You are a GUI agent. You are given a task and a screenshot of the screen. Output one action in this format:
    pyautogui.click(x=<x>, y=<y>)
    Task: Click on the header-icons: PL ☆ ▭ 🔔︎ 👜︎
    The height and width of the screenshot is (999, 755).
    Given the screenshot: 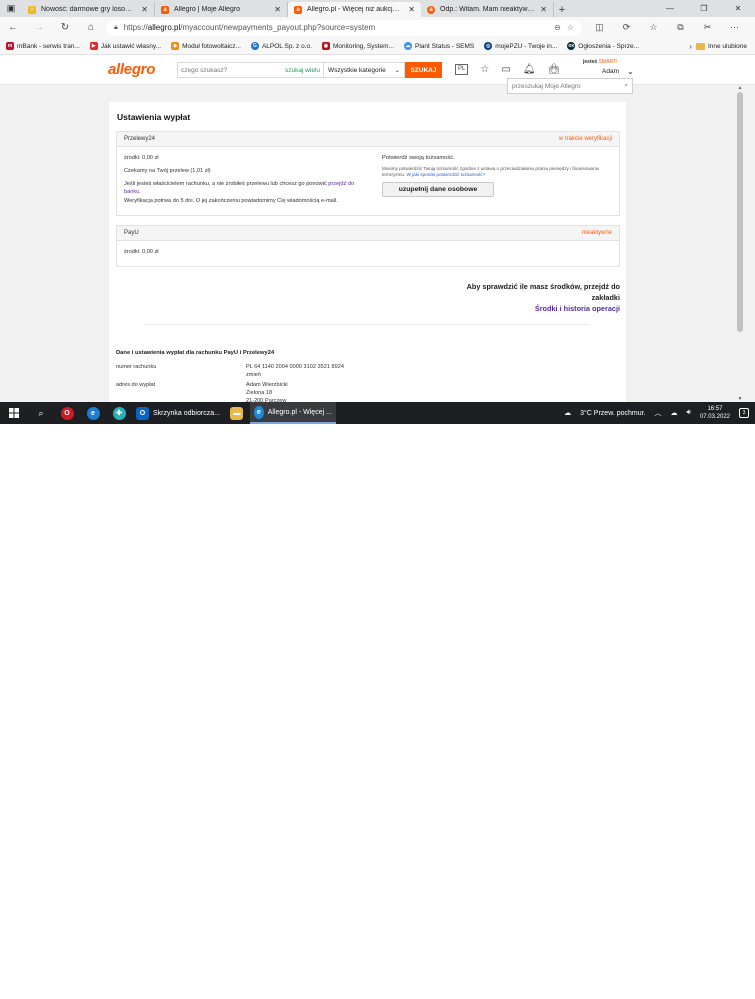 What is the action you would take?
    pyautogui.click(x=507, y=69)
    